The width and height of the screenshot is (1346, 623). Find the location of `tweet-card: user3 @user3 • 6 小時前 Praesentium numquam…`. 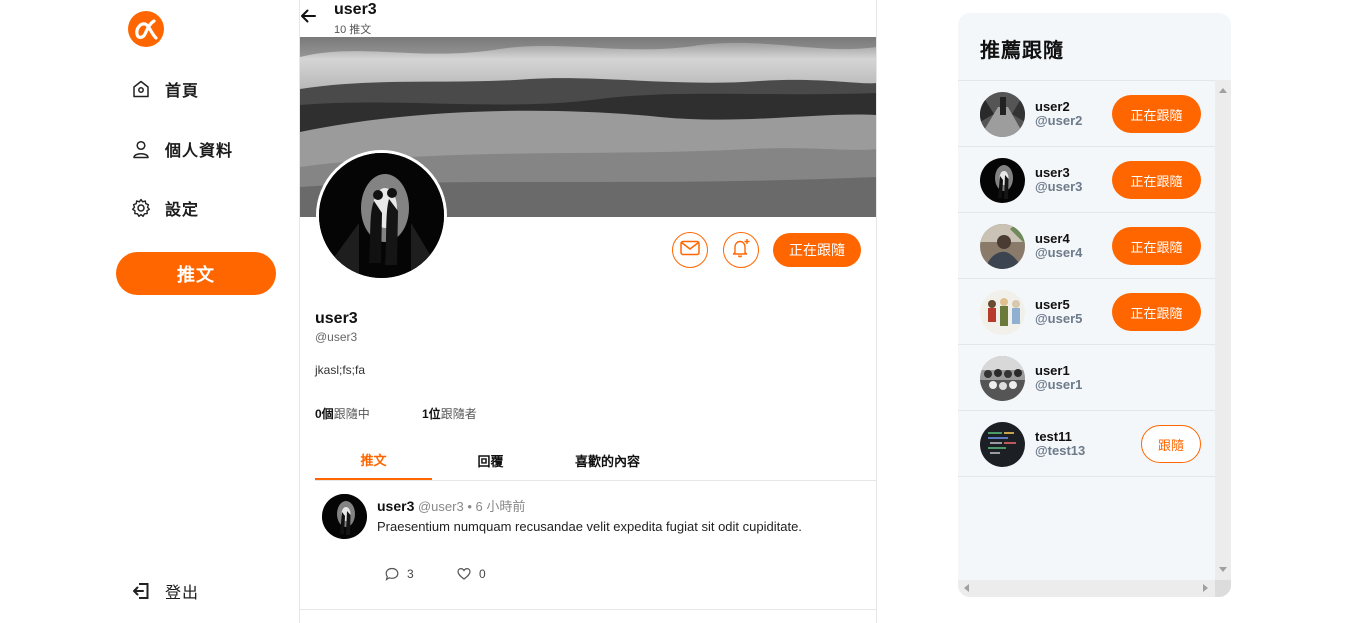

tweet-card: user3 @user3 • 6 小時前 Praesentium numquam… is located at coordinates (588, 545).